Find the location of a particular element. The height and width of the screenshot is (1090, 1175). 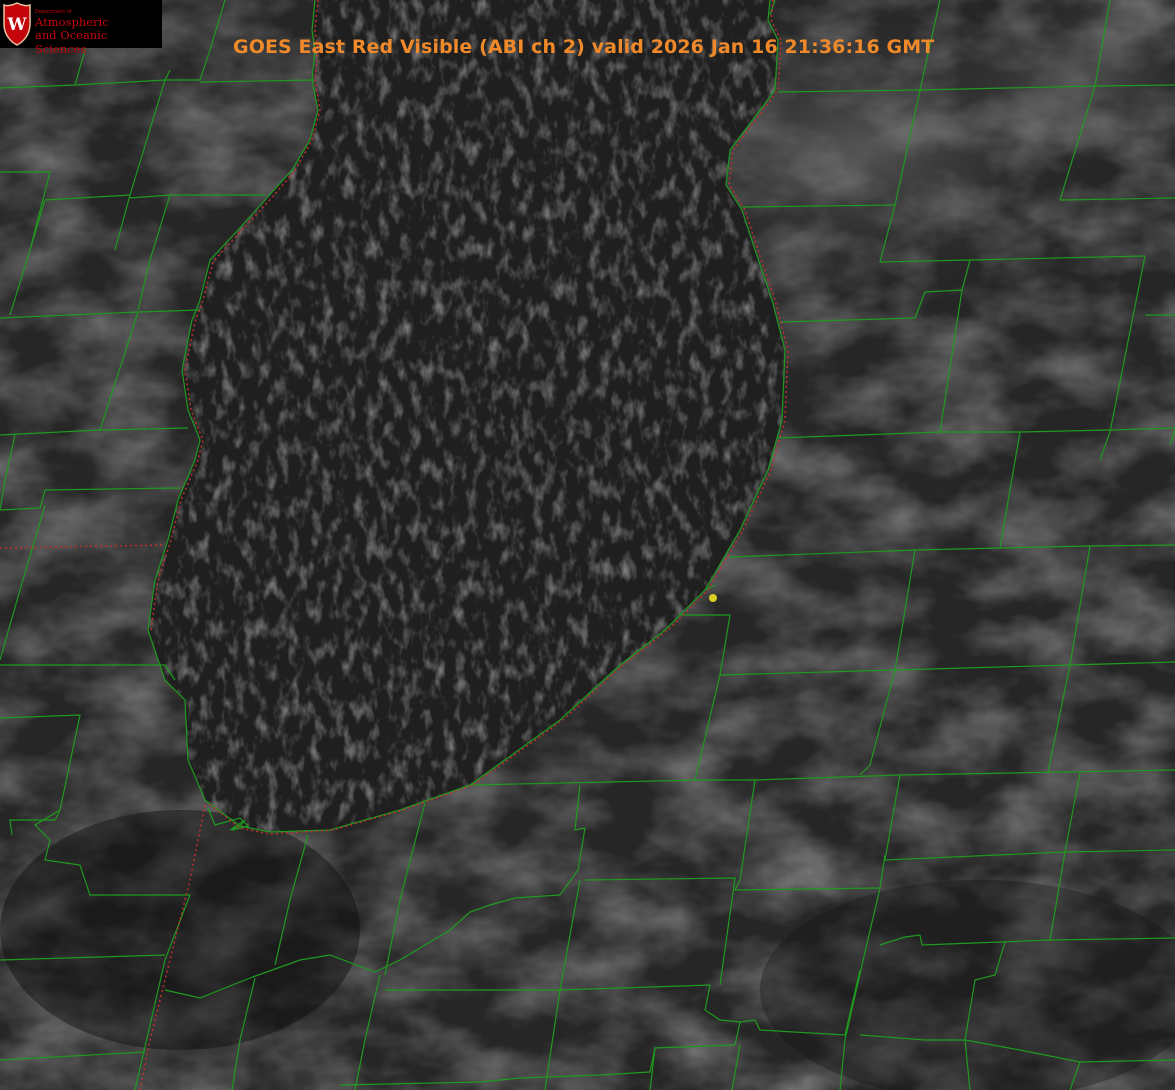

crest-letter: W is located at coordinates (16, 25).